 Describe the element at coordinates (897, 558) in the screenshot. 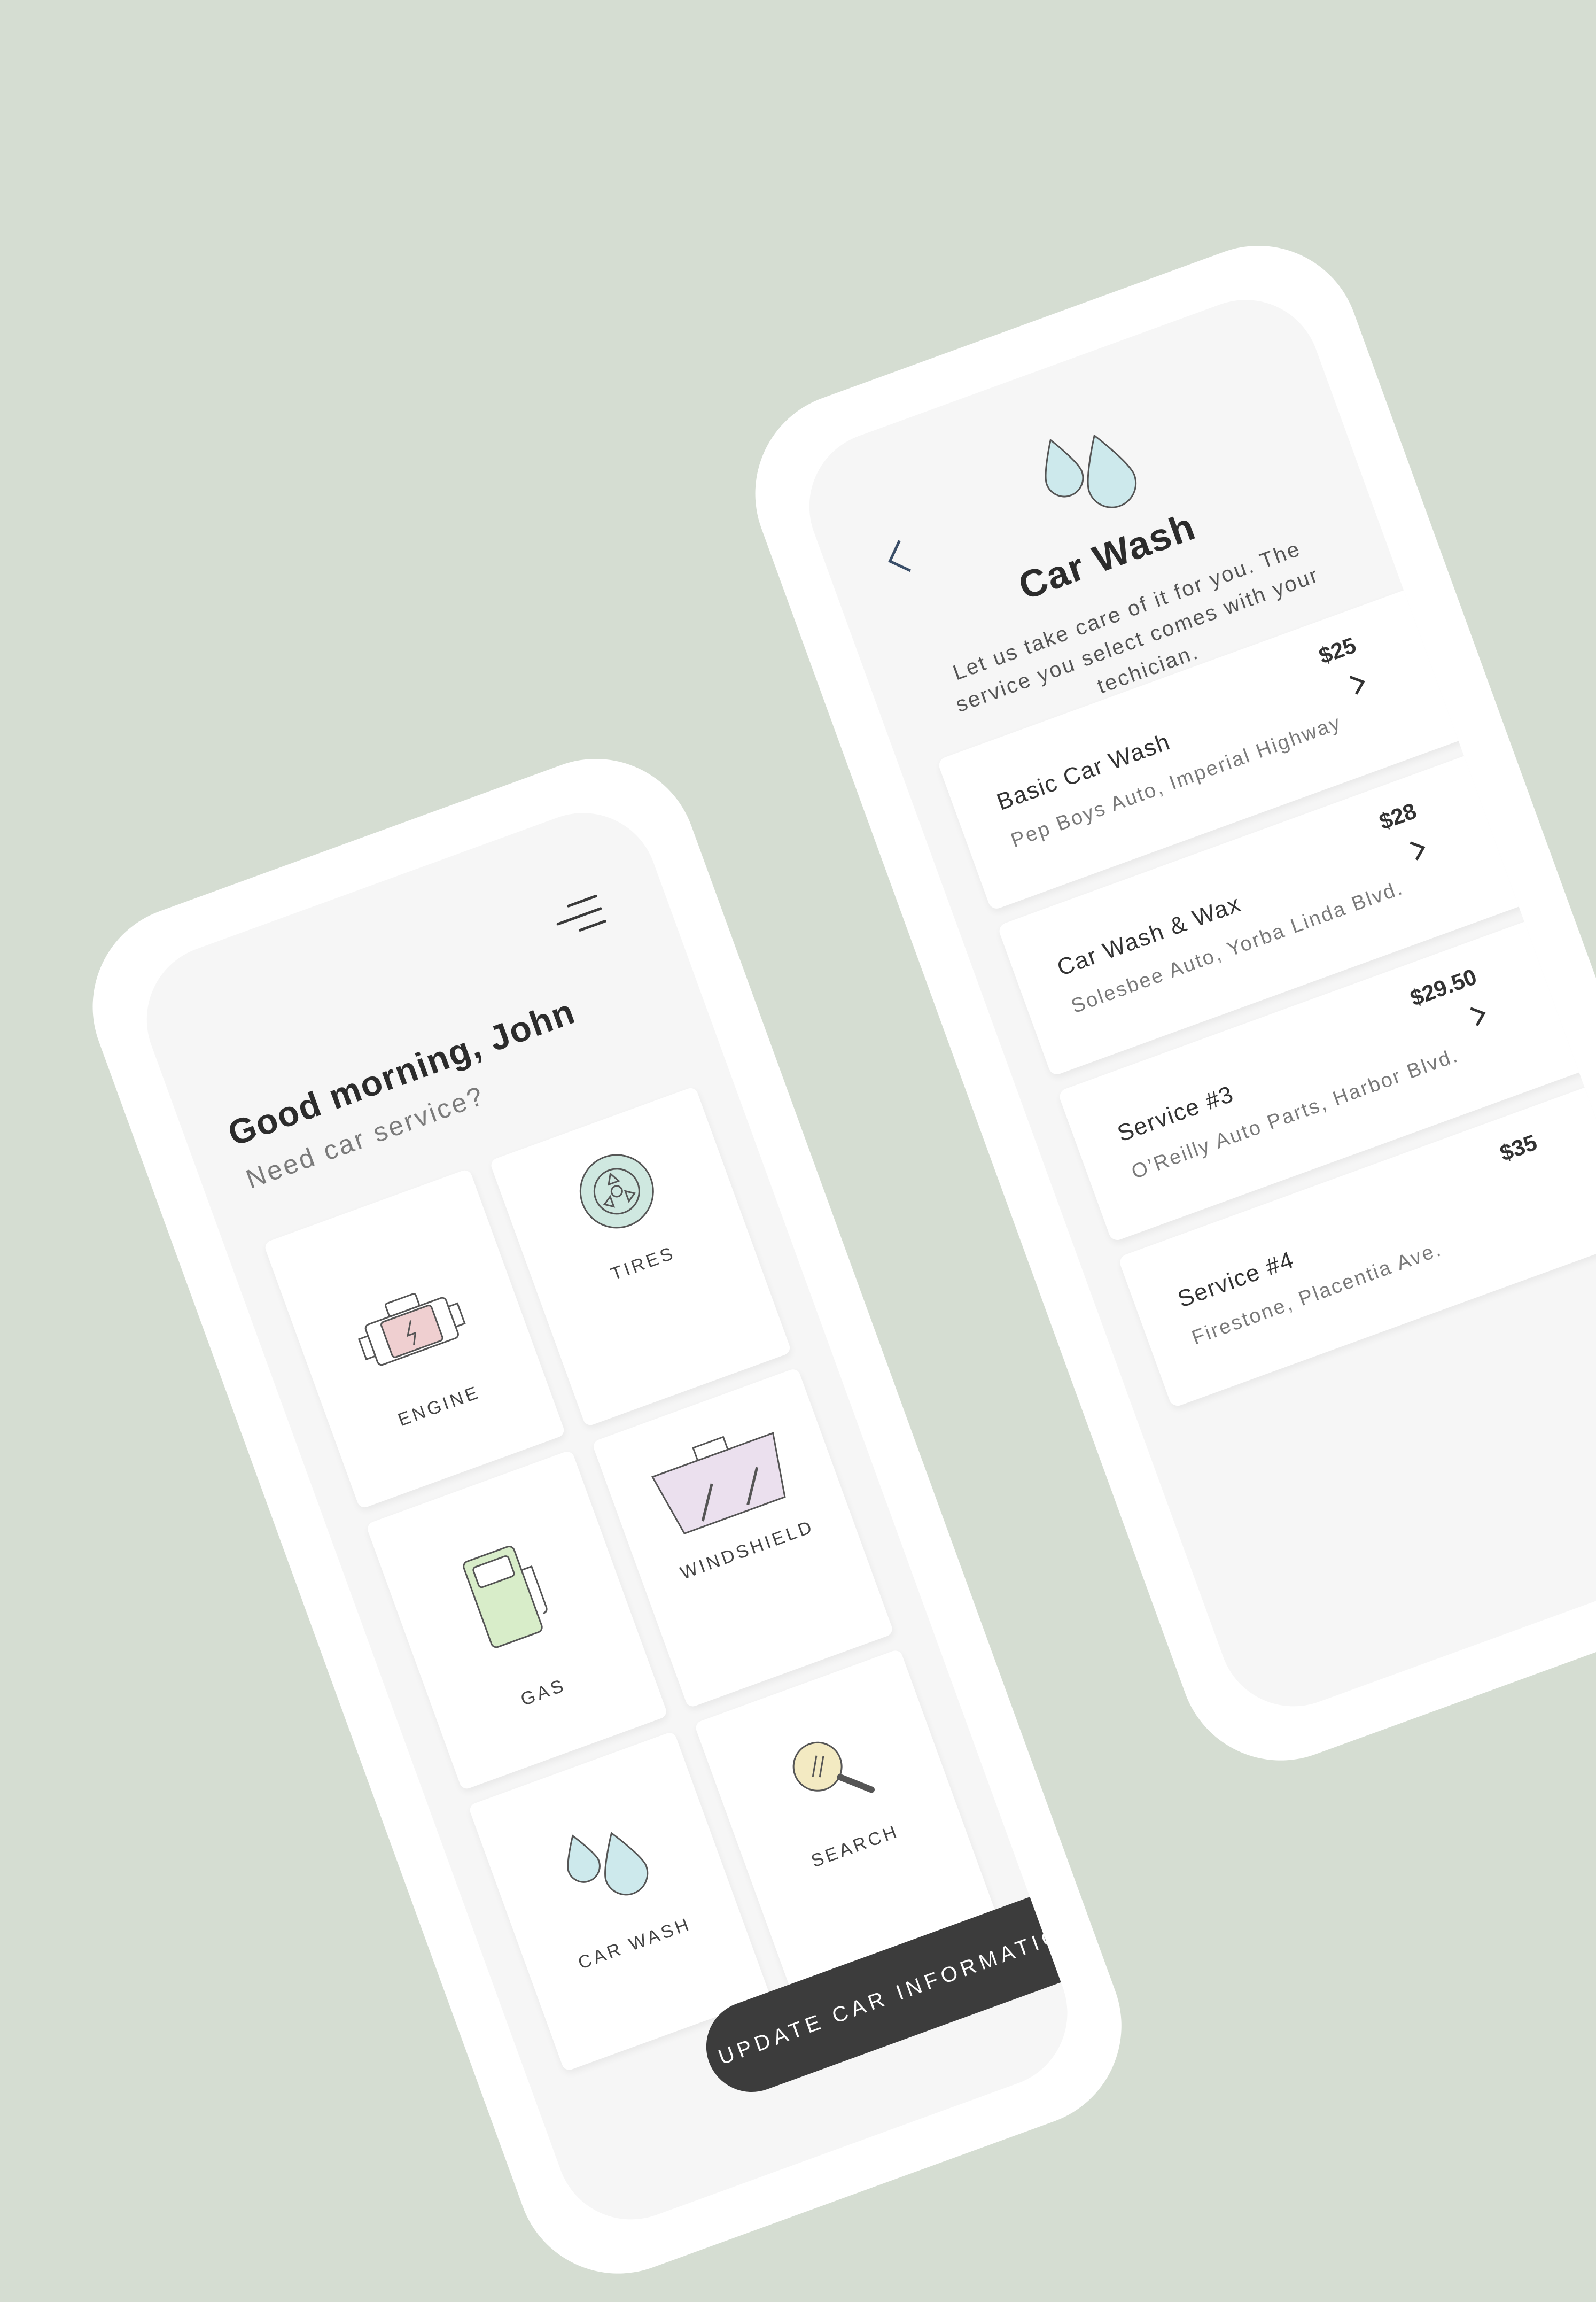

I see `back-chevron-icon` at that location.